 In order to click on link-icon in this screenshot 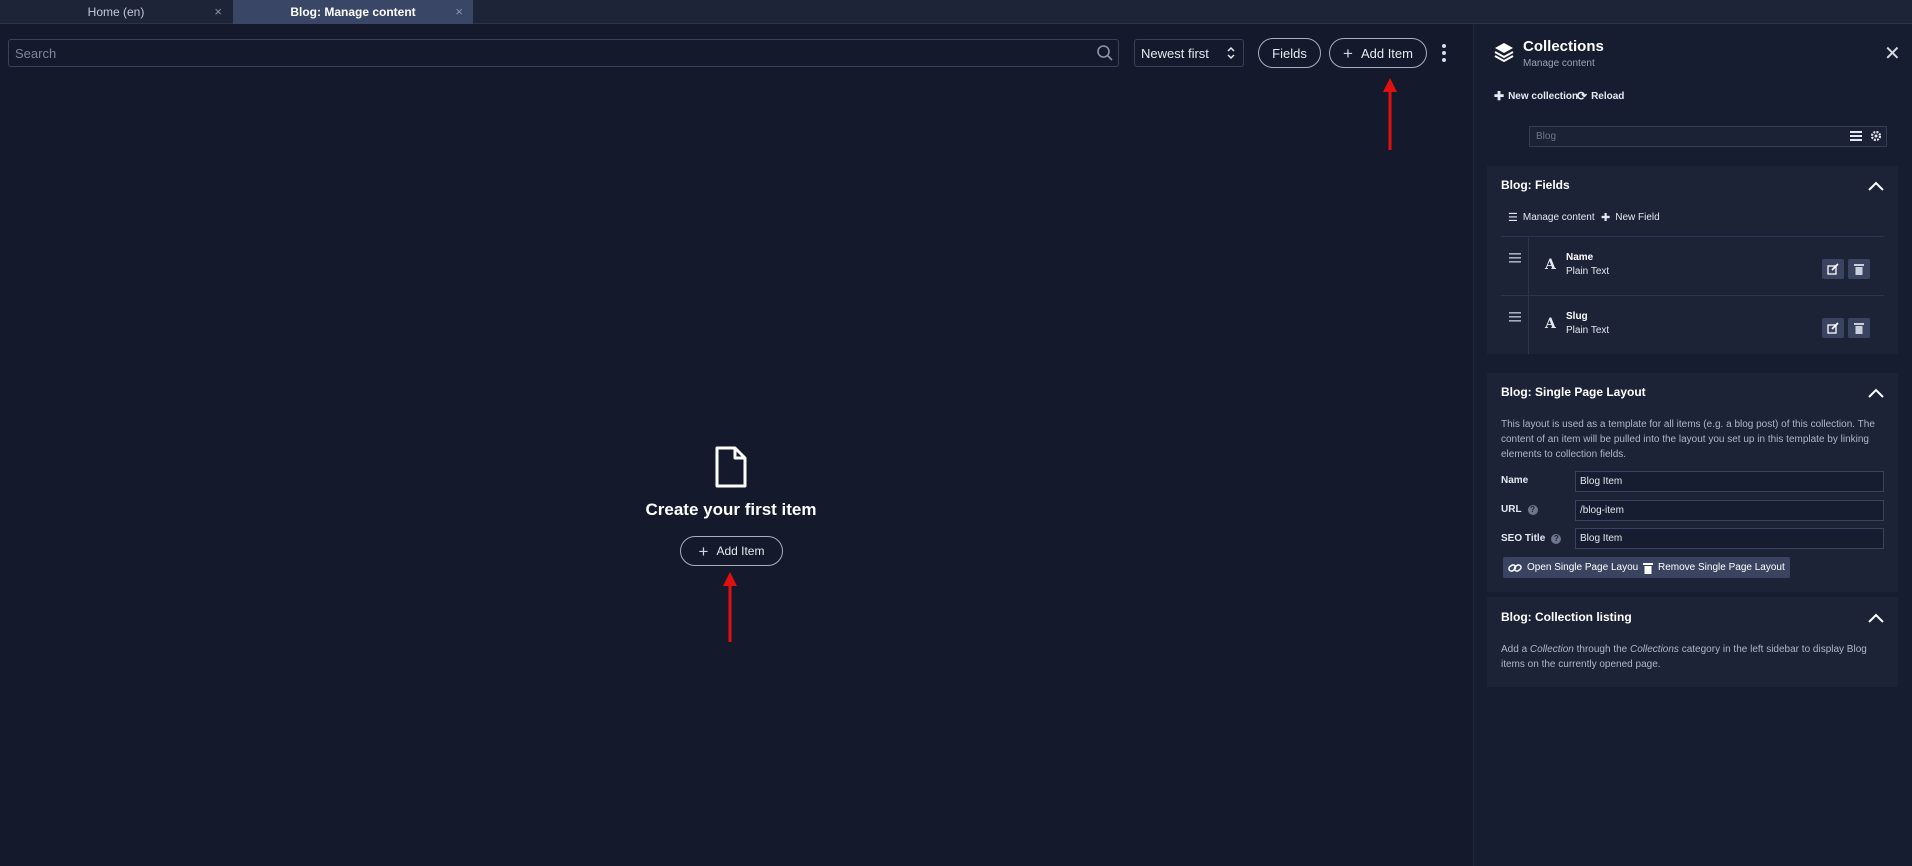, I will do `click(1515, 567)`.